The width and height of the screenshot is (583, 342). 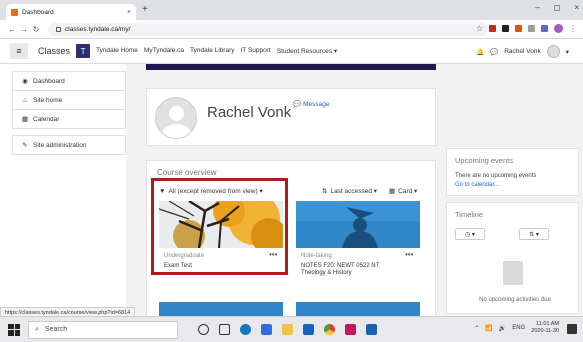 I want to click on moodle-favicon-icon, so click(x=14, y=12).